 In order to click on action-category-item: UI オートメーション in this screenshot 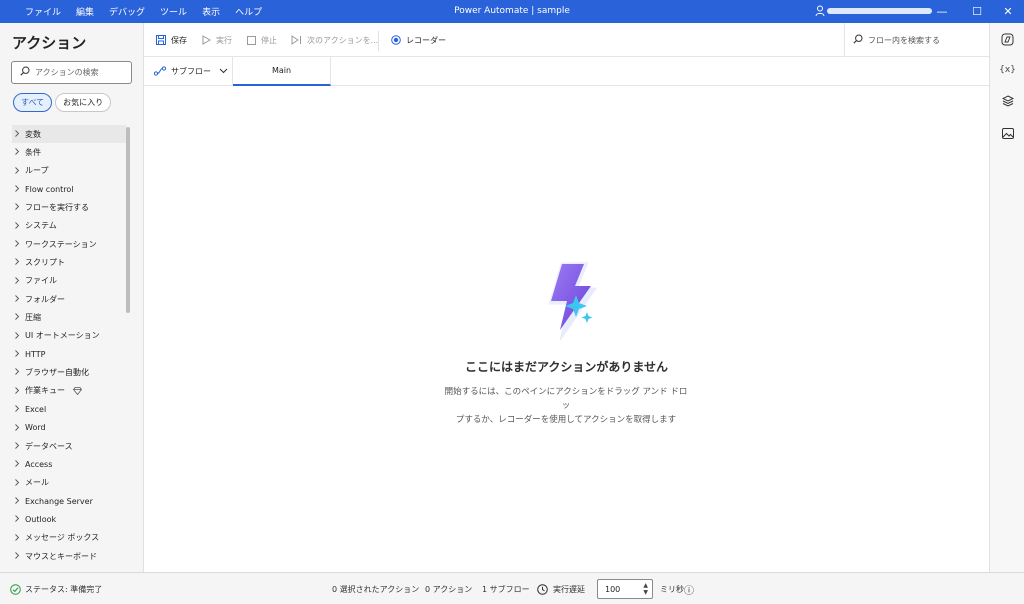, I will do `click(69, 336)`.